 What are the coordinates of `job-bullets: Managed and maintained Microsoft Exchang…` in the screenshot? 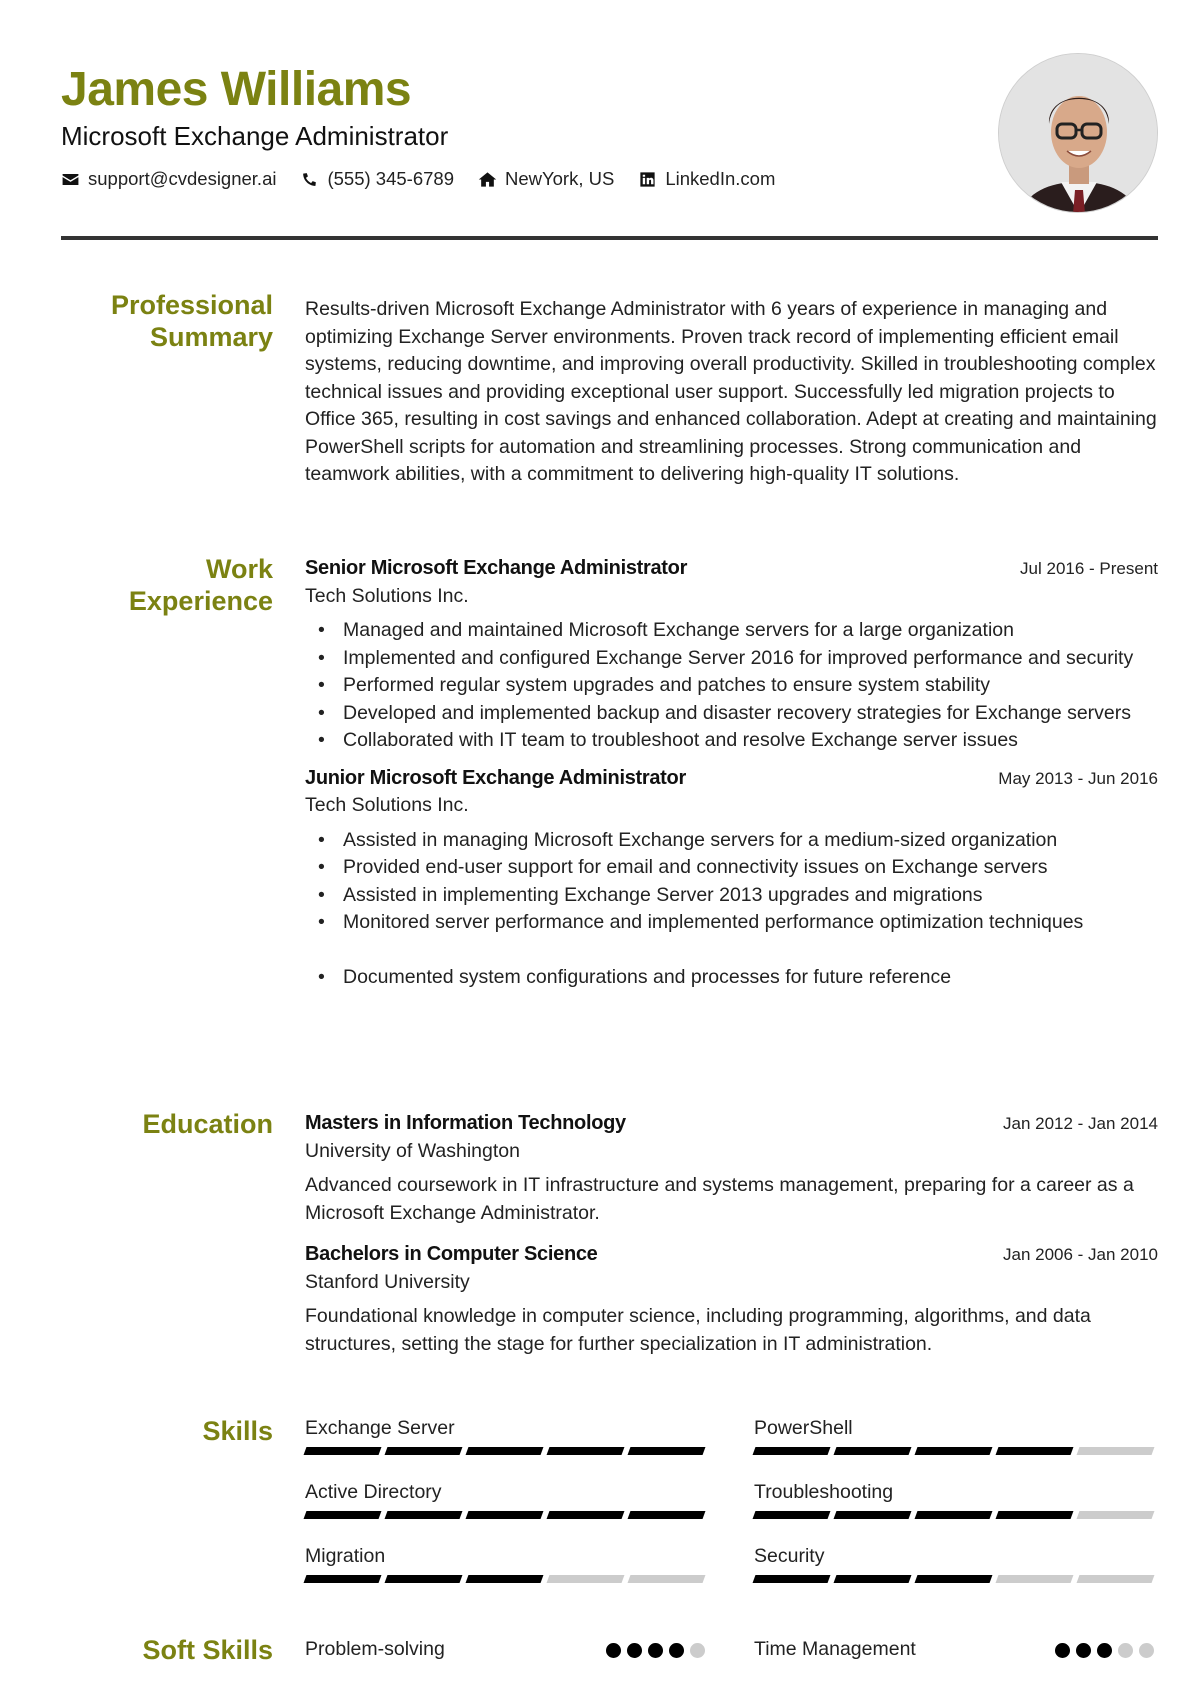 It's located at (731, 686).